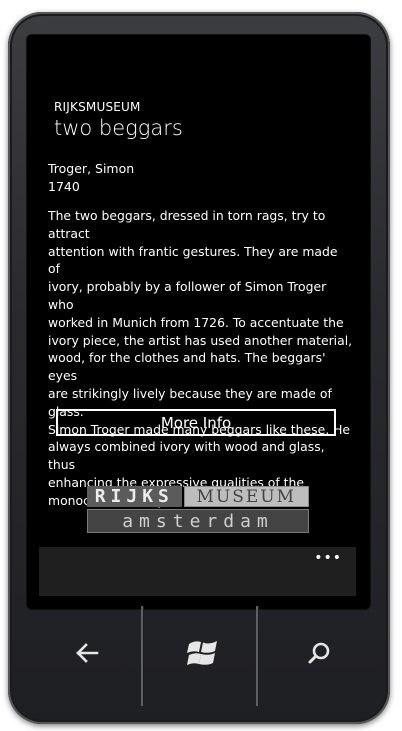  I want to click on start-button, so click(203, 655).